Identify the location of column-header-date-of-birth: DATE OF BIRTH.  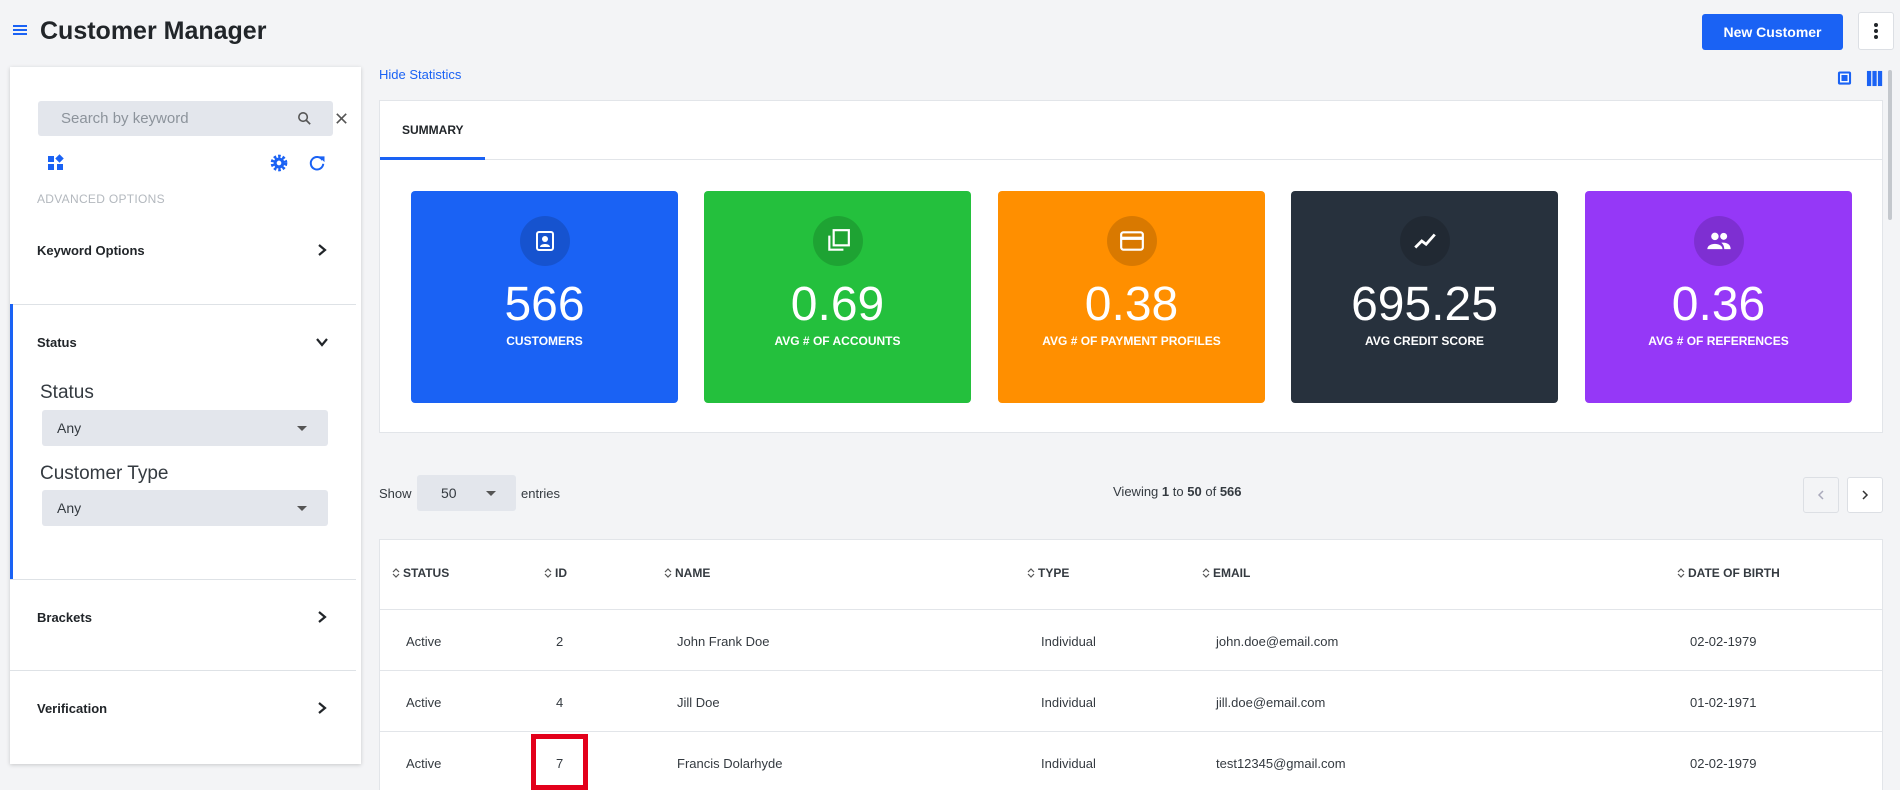
(1728, 573).